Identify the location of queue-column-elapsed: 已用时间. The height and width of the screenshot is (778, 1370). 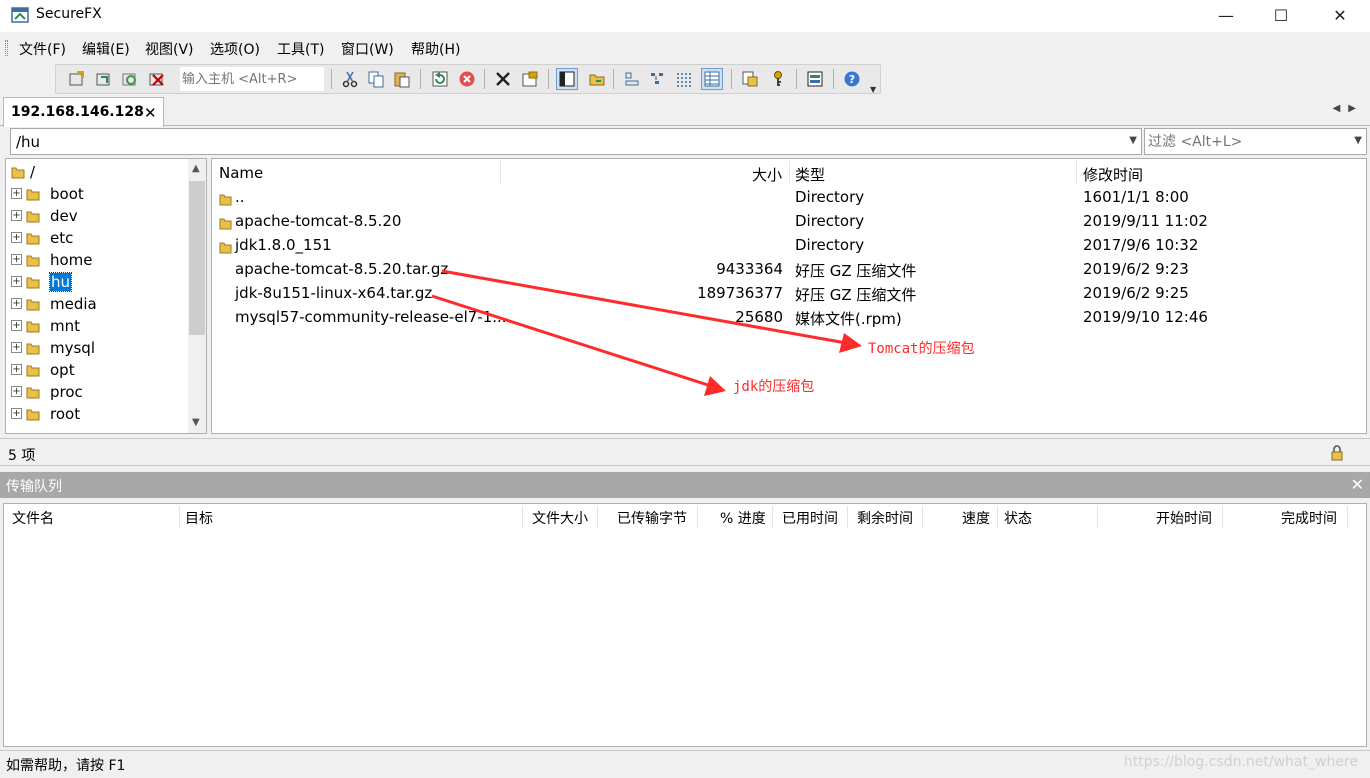
(810, 518).